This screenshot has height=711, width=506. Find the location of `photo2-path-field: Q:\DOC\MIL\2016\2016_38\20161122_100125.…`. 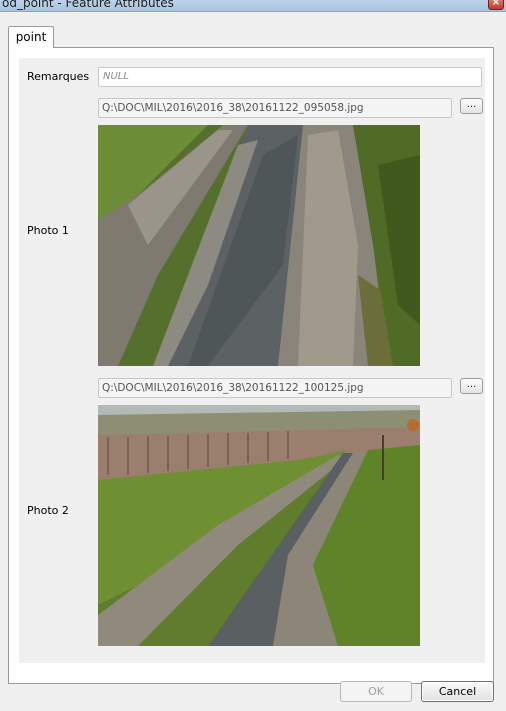

photo2-path-field: Q:\DOC\MIL\2016\2016_38\20161122_100125.… is located at coordinates (275, 388).